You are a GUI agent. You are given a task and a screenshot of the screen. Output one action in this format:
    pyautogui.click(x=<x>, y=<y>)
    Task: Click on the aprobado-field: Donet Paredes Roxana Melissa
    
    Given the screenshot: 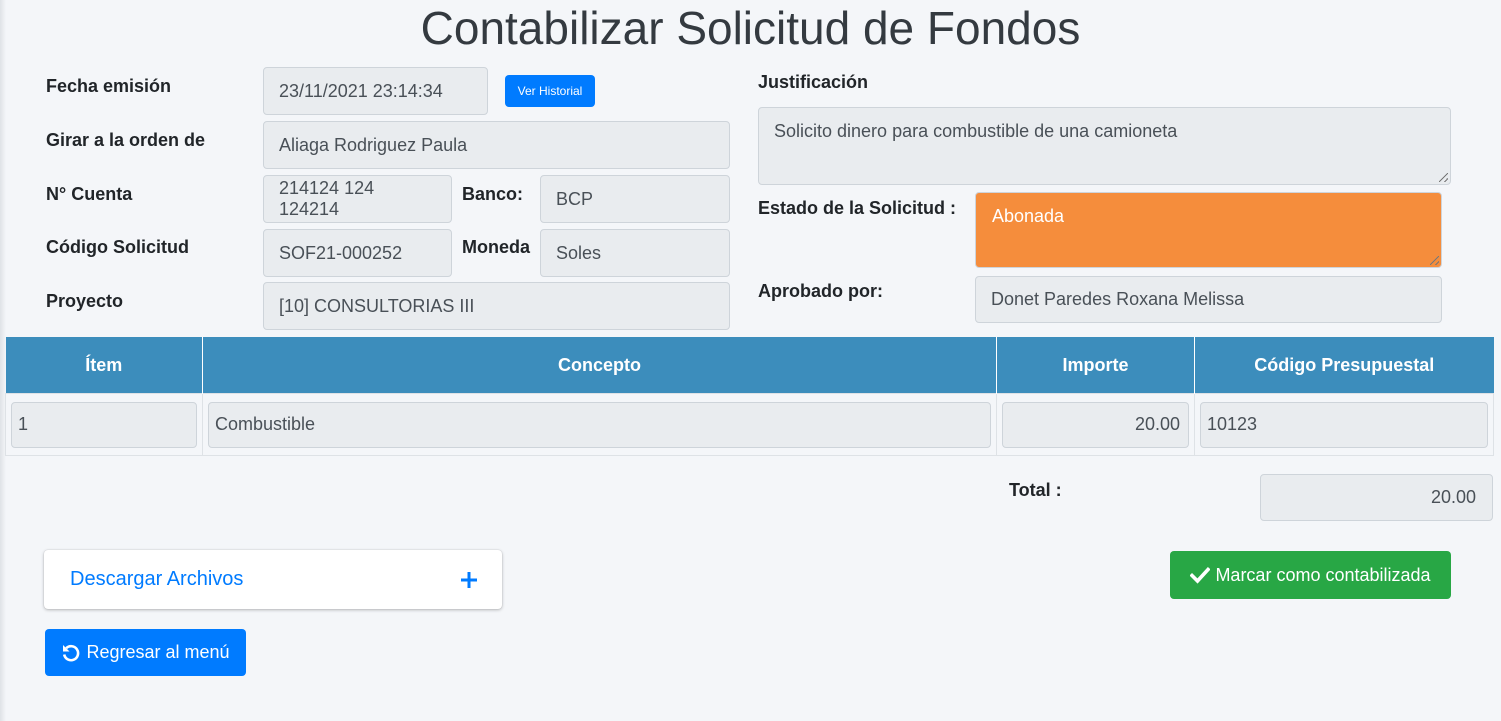 What is the action you would take?
    pyautogui.click(x=1208, y=299)
    